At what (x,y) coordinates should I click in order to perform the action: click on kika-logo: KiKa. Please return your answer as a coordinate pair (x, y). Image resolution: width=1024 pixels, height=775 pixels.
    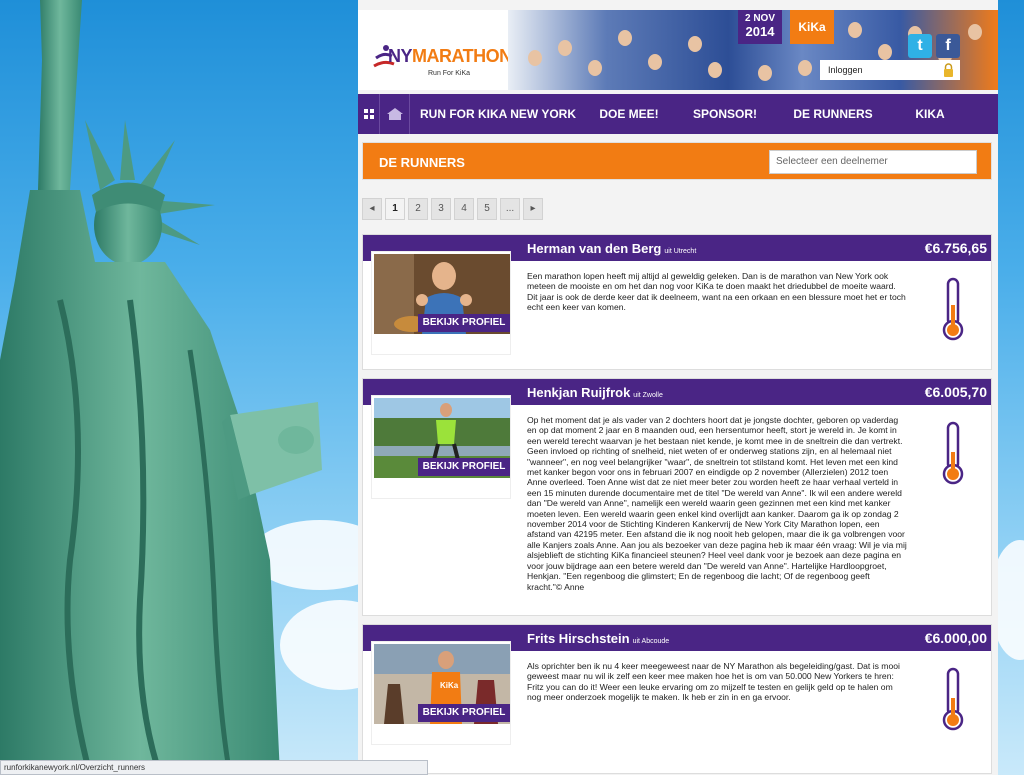
    Looking at the image, I should click on (812, 27).